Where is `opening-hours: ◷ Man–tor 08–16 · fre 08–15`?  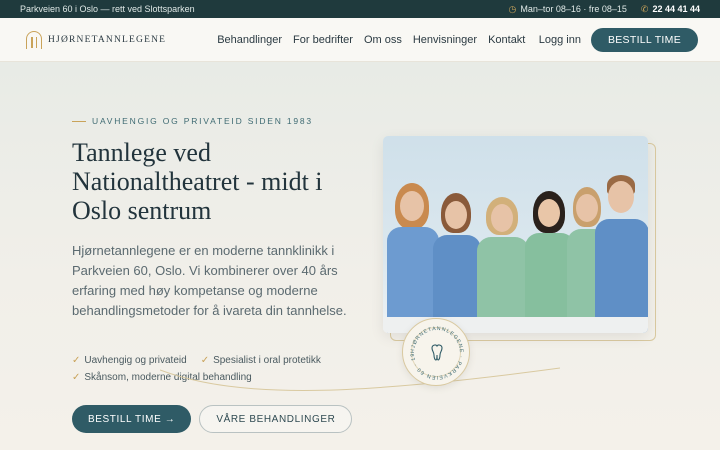 opening-hours: ◷ Man–tor 08–16 · fre 08–15 is located at coordinates (567, 9).